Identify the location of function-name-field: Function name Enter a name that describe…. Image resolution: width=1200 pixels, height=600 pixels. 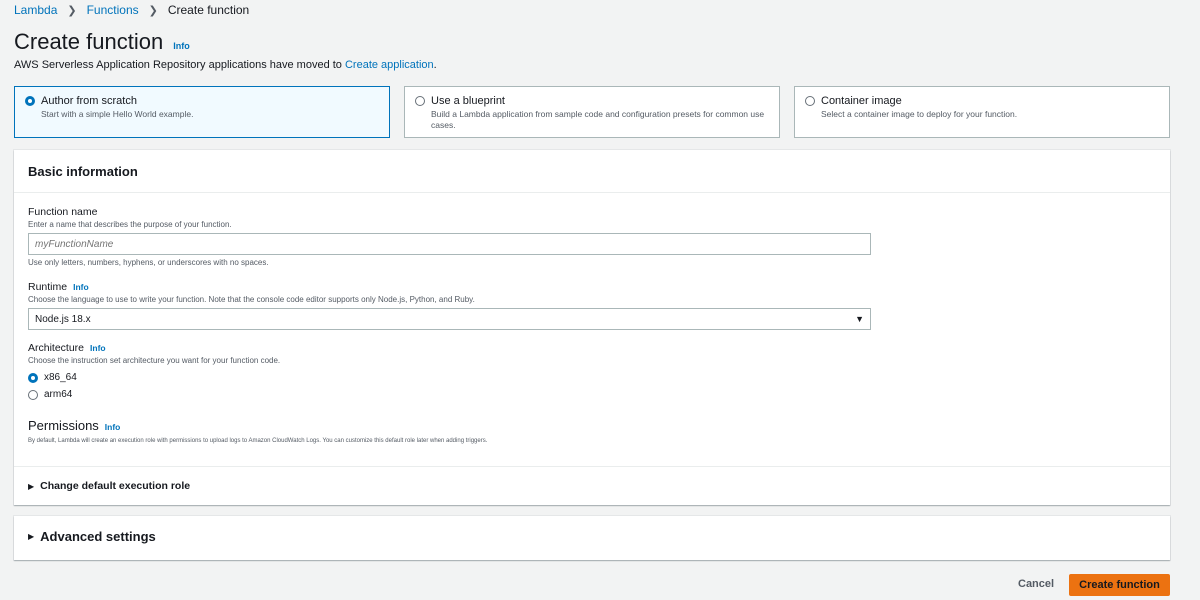
(449, 236).